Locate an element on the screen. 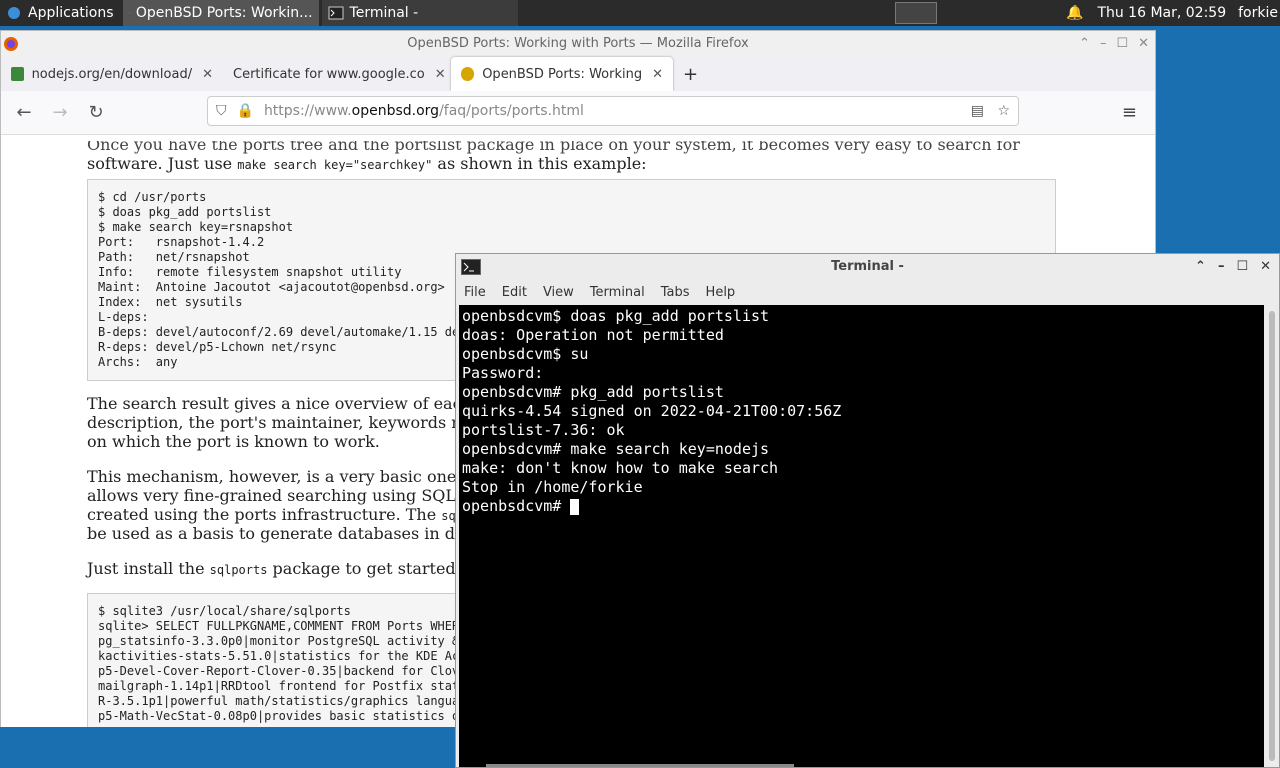 This screenshot has width=1280, height=768. terminal-line: doas: Operation not permitted is located at coordinates (593, 335).